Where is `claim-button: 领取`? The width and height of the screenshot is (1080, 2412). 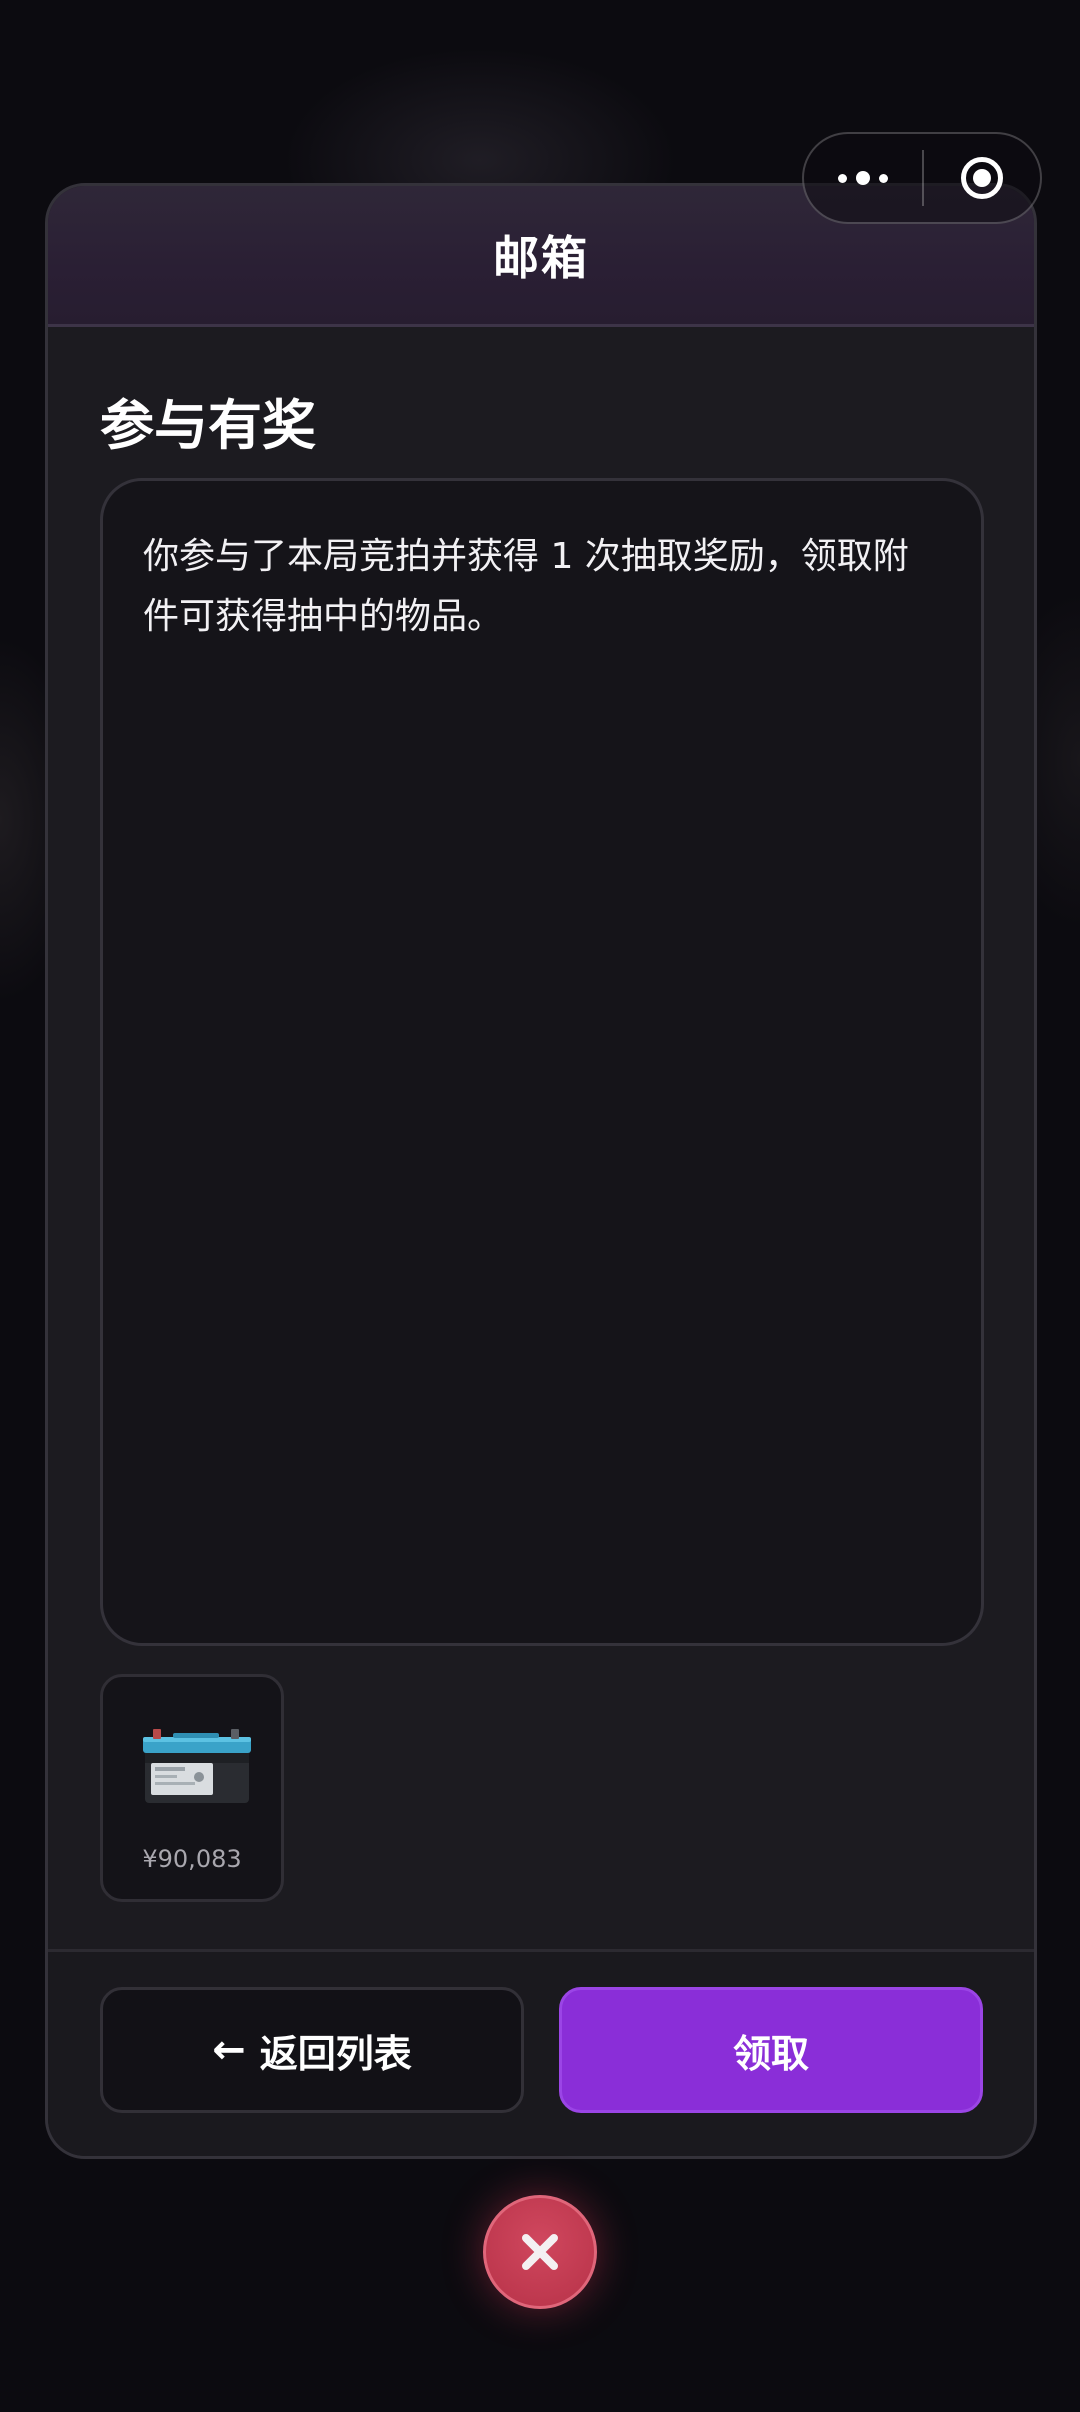
claim-button: 领取 is located at coordinates (771, 2050).